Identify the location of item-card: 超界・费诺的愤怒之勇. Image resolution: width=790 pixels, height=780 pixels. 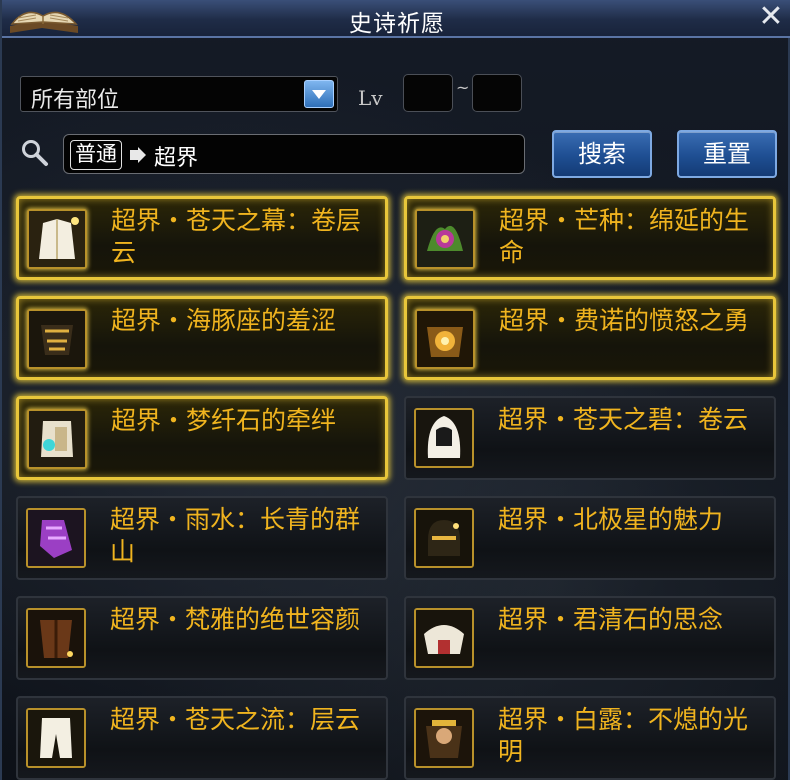
(590, 338).